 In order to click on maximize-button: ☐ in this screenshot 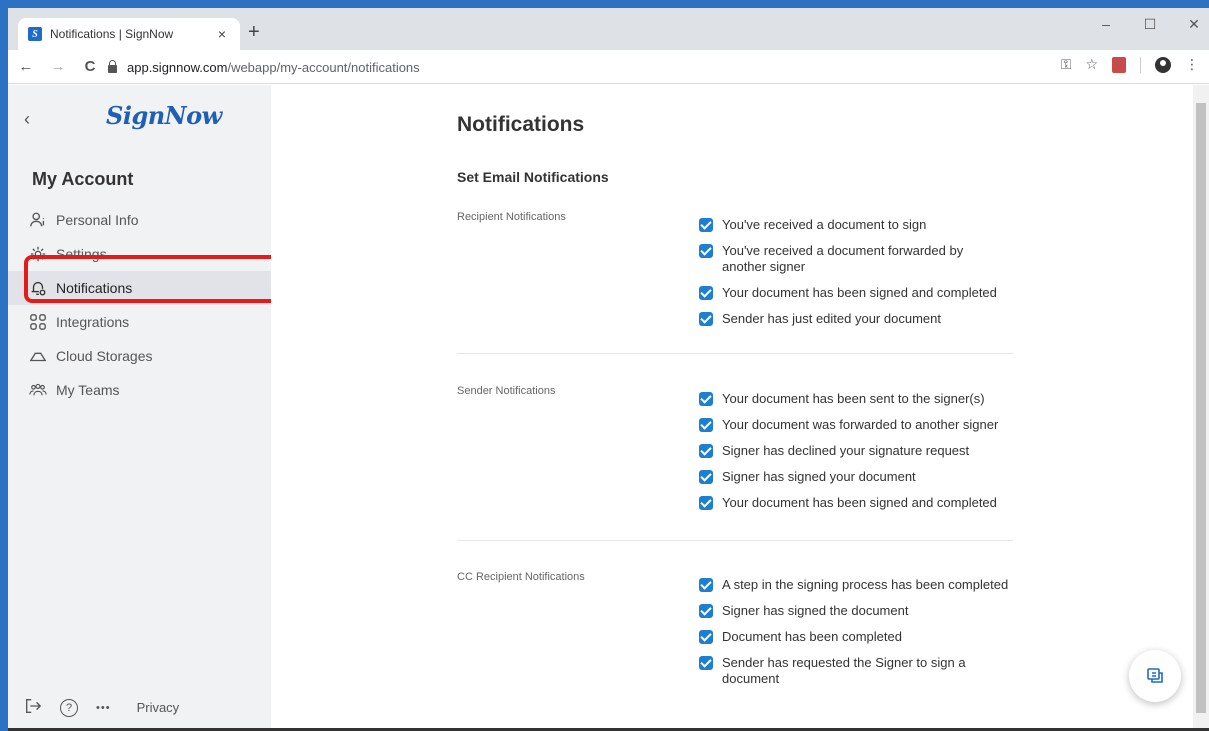, I will do `click(1150, 24)`.